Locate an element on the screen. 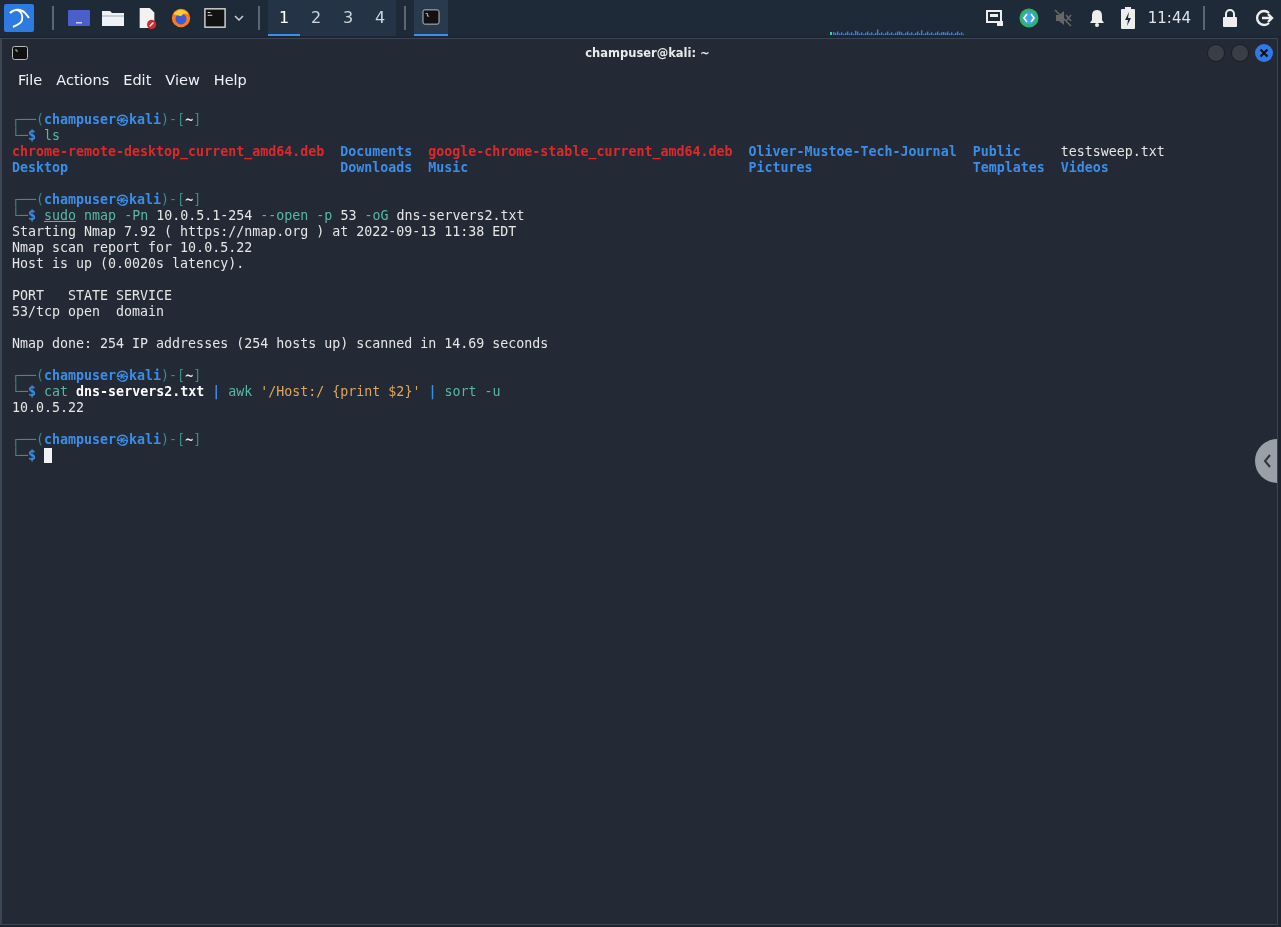 This screenshot has height=927, width=1281. command-name: ls is located at coordinates (52, 135).